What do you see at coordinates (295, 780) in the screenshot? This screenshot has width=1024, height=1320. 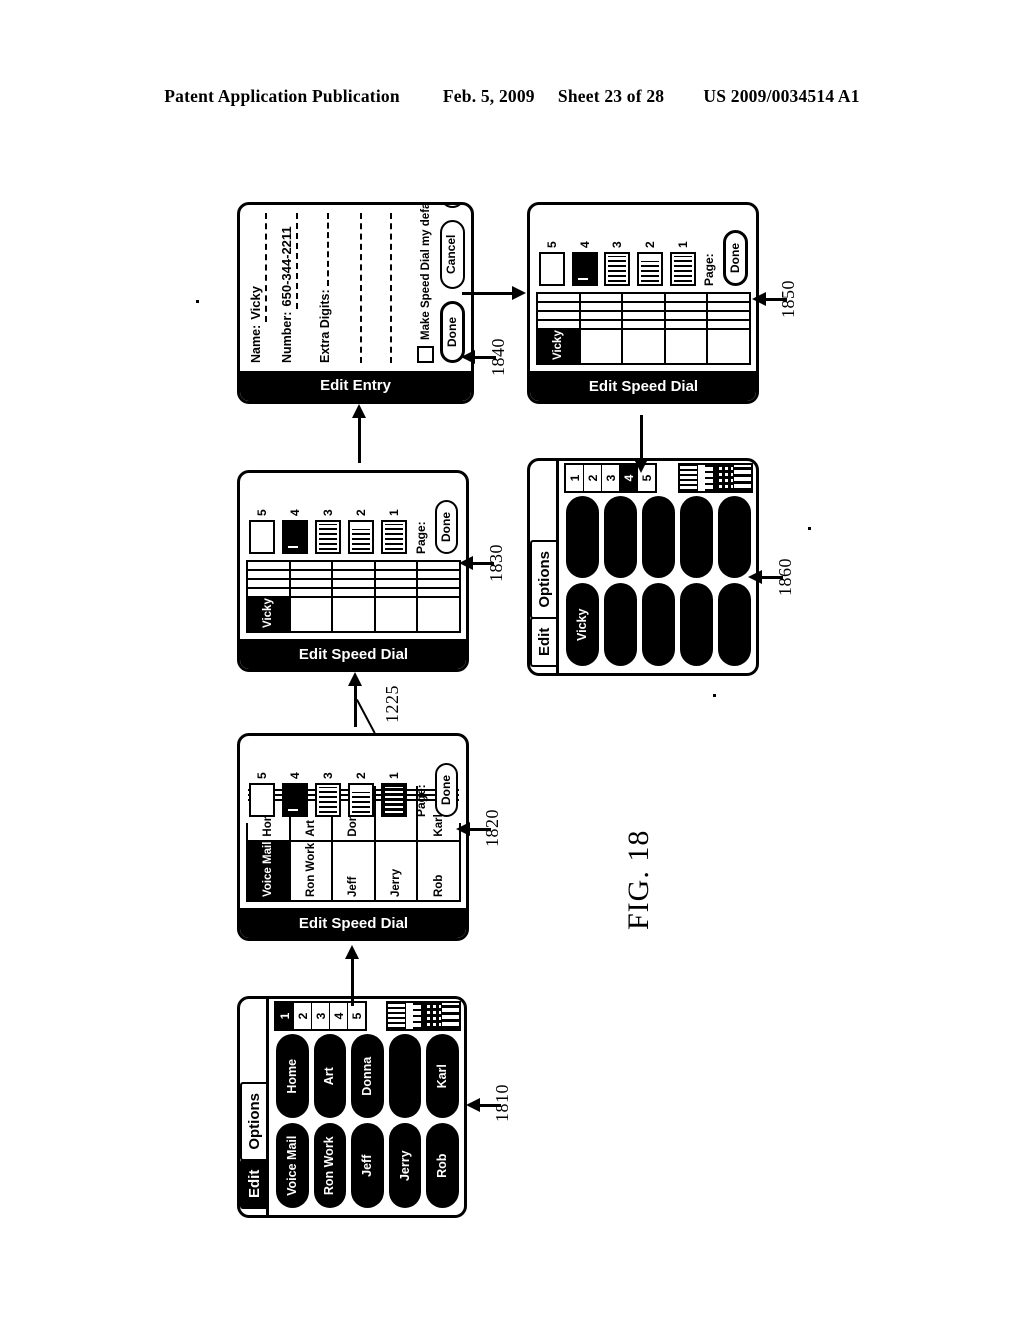 I see `page-option-4: 4` at bounding box center [295, 780].